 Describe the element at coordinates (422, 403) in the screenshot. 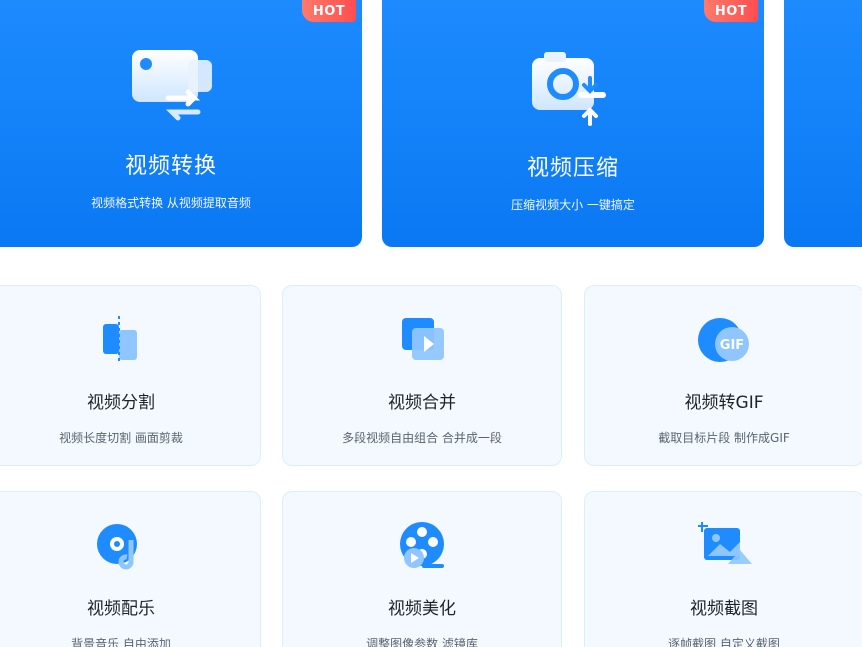

I see `tool-title: 视频合并` at that location.